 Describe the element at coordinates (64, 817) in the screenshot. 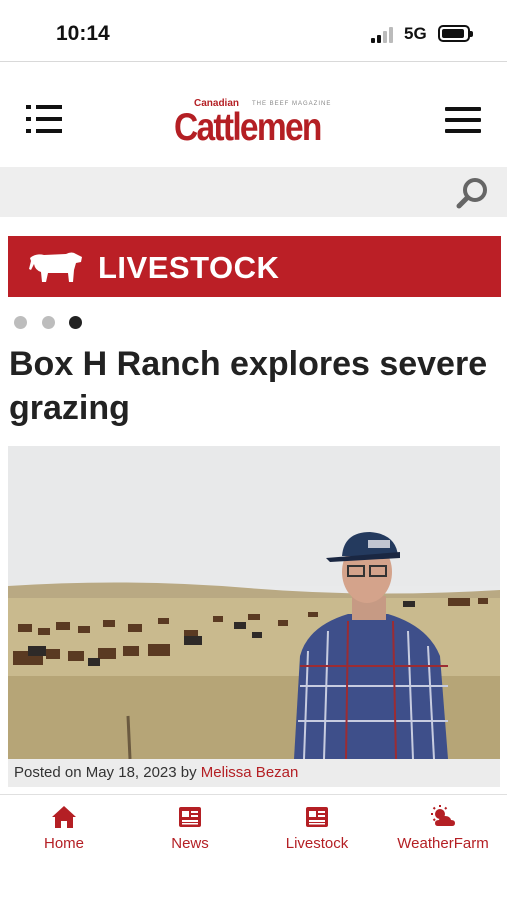

I see `home-icon` at that location.